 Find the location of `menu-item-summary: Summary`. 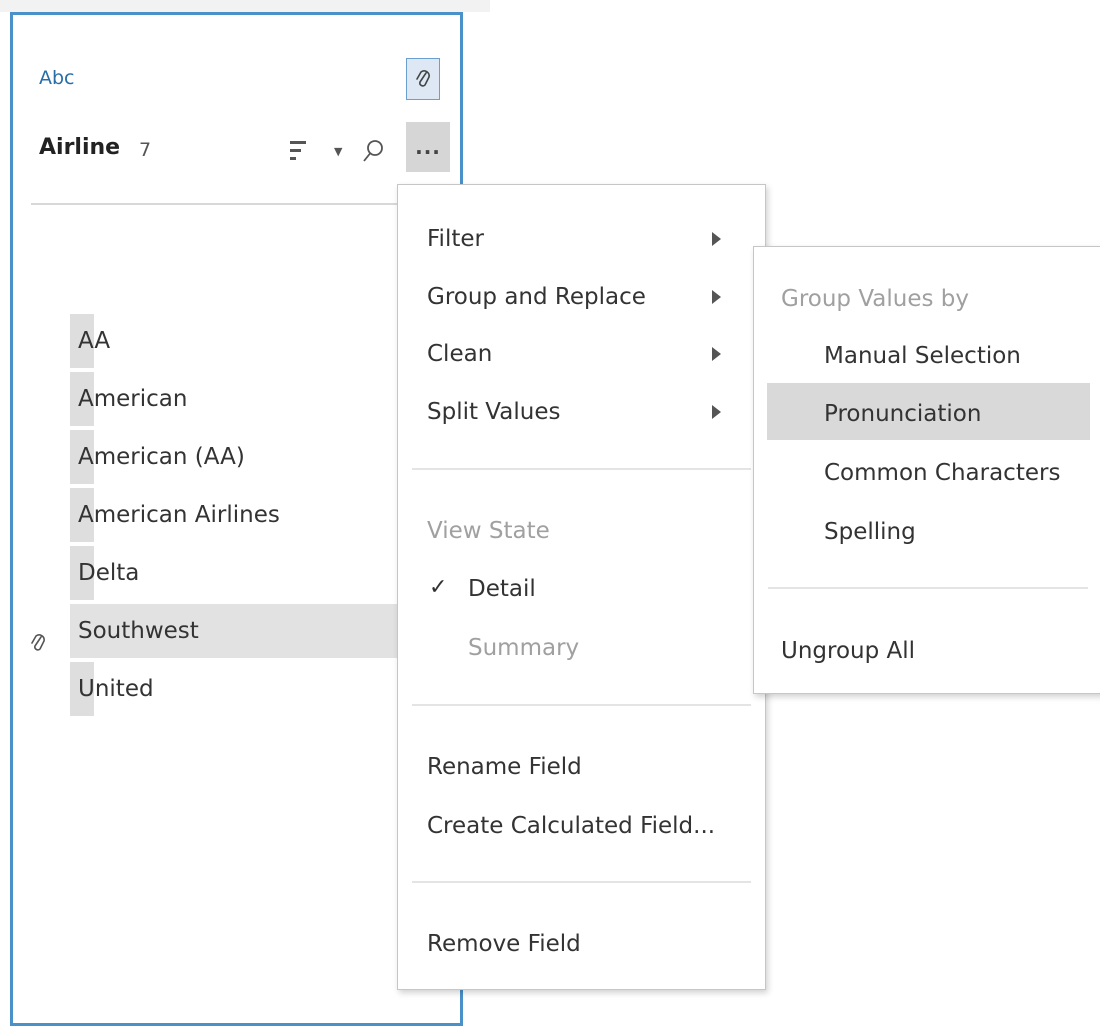

menu-item-summary: Summary is located at coordinates (523, 648).